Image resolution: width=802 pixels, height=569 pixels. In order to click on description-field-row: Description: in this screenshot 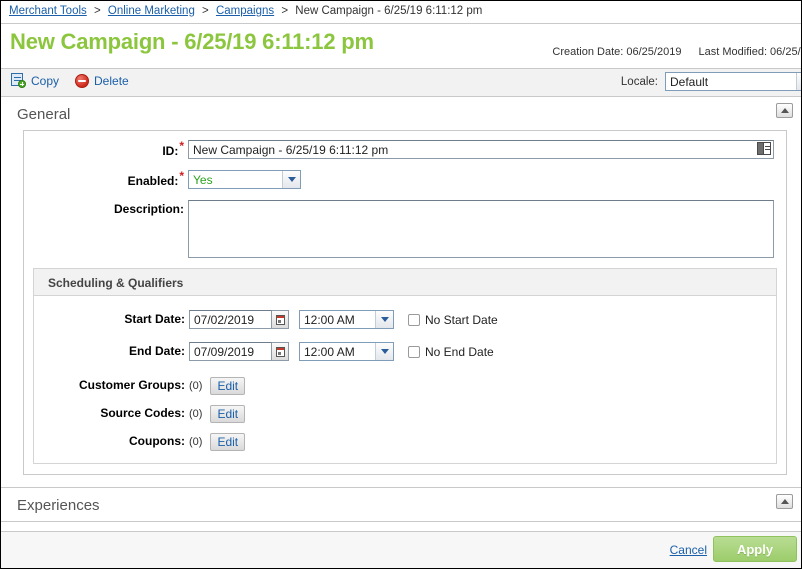, I will do `click(405, 224)`.